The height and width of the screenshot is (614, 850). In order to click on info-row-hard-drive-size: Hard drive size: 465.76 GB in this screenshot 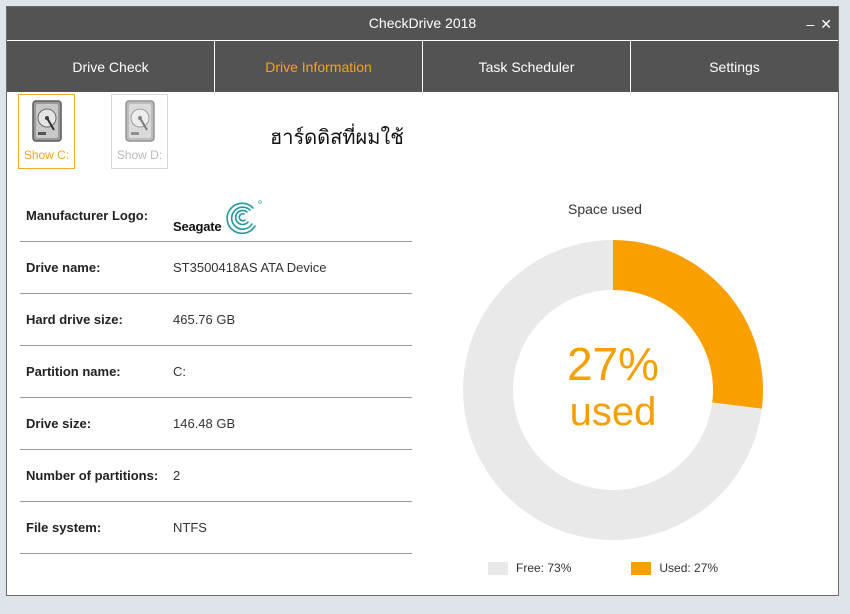, I will do `click(216, 320)`.